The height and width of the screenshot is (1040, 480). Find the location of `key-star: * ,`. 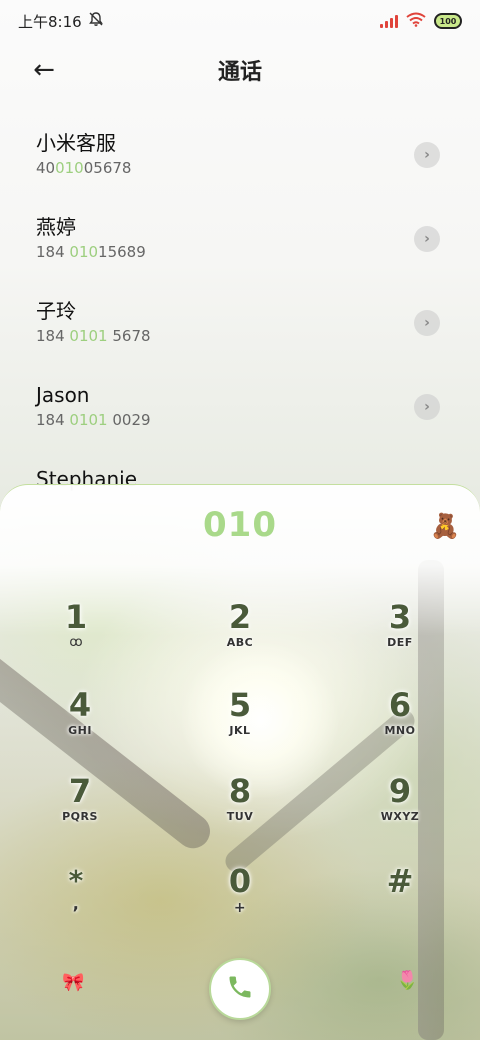

key-star: * , is located at coordinates (76, 902).